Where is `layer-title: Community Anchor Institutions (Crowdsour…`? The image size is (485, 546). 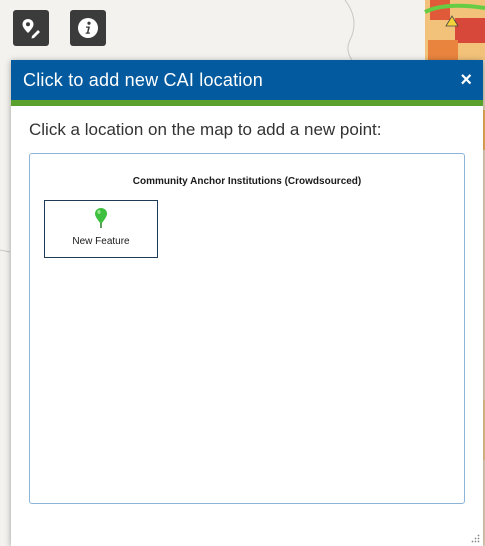 layer-title: Community Anchor Institutions (Crowdsour… is located at coordinates (247, 181).